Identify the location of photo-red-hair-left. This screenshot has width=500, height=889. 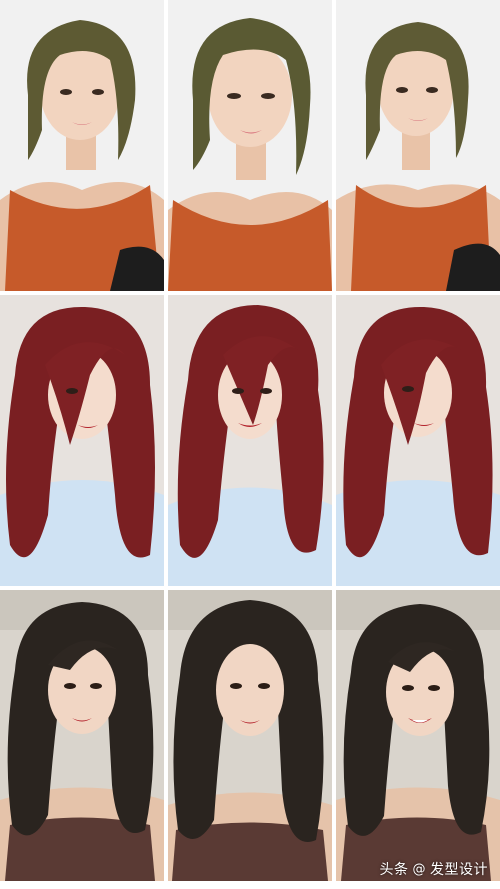
(82, 440).